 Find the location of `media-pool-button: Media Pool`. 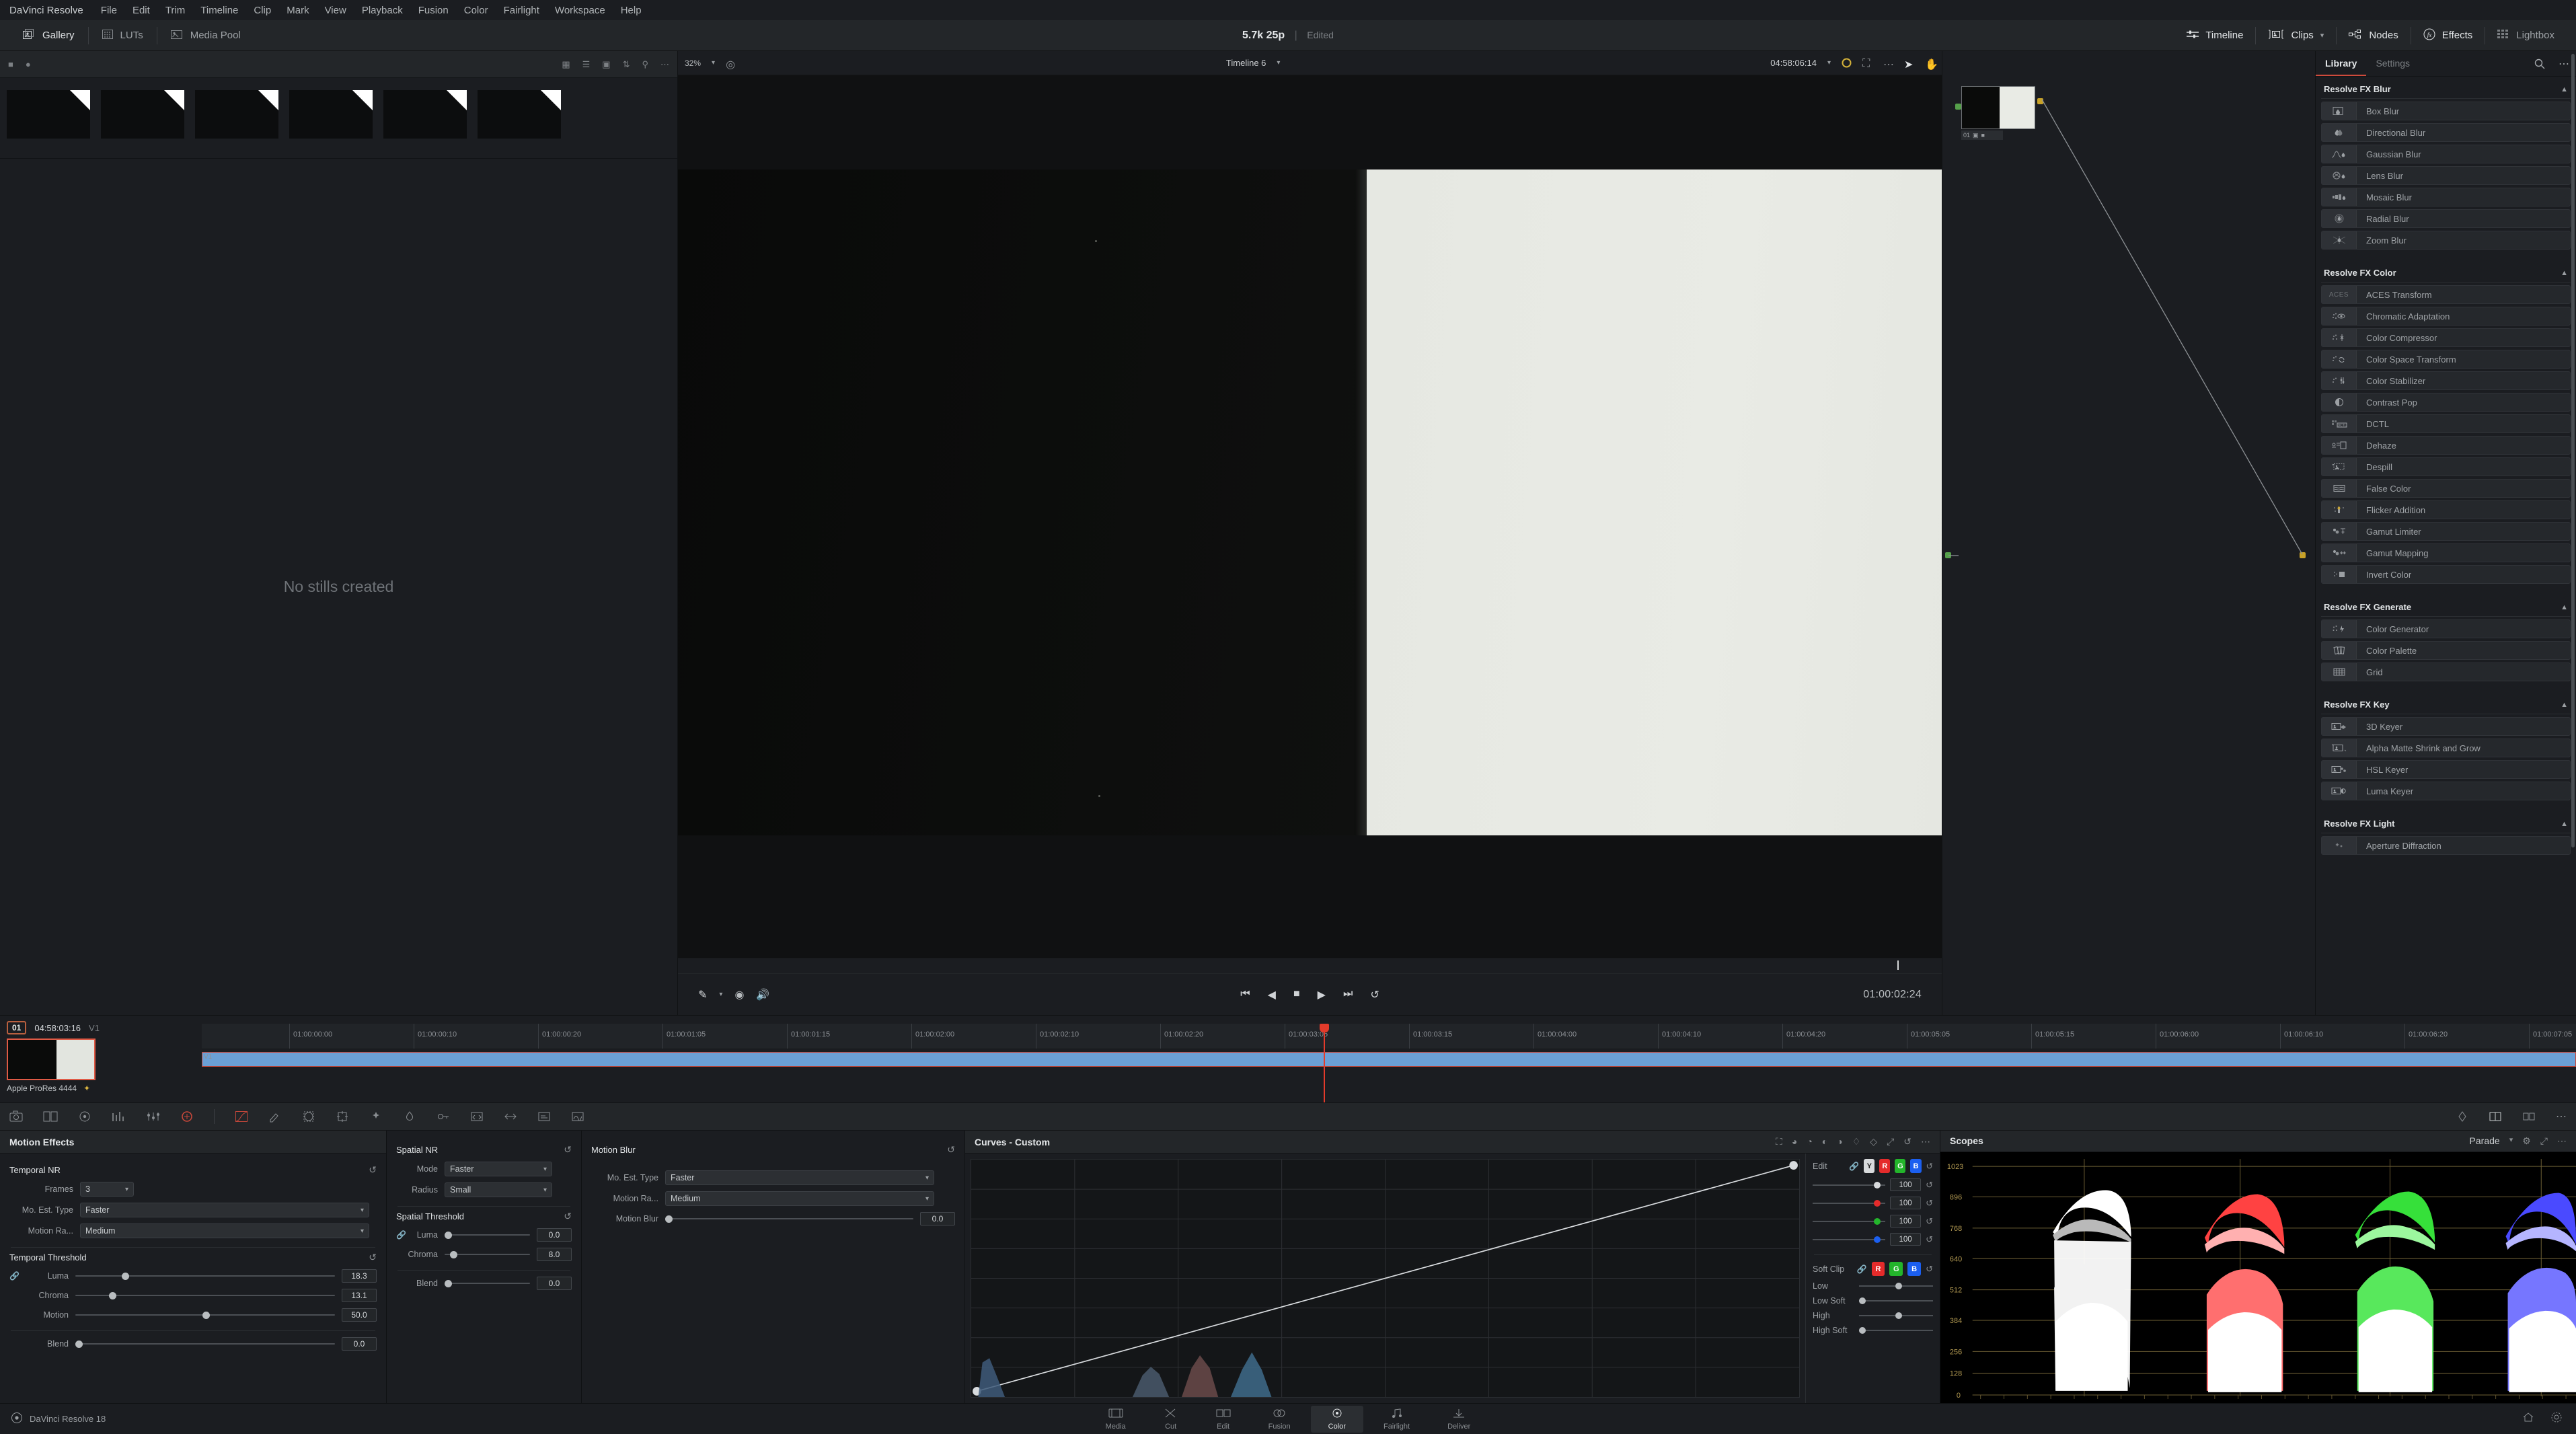

media-pool-button: Media Pool is located at coordinates (205, 35).